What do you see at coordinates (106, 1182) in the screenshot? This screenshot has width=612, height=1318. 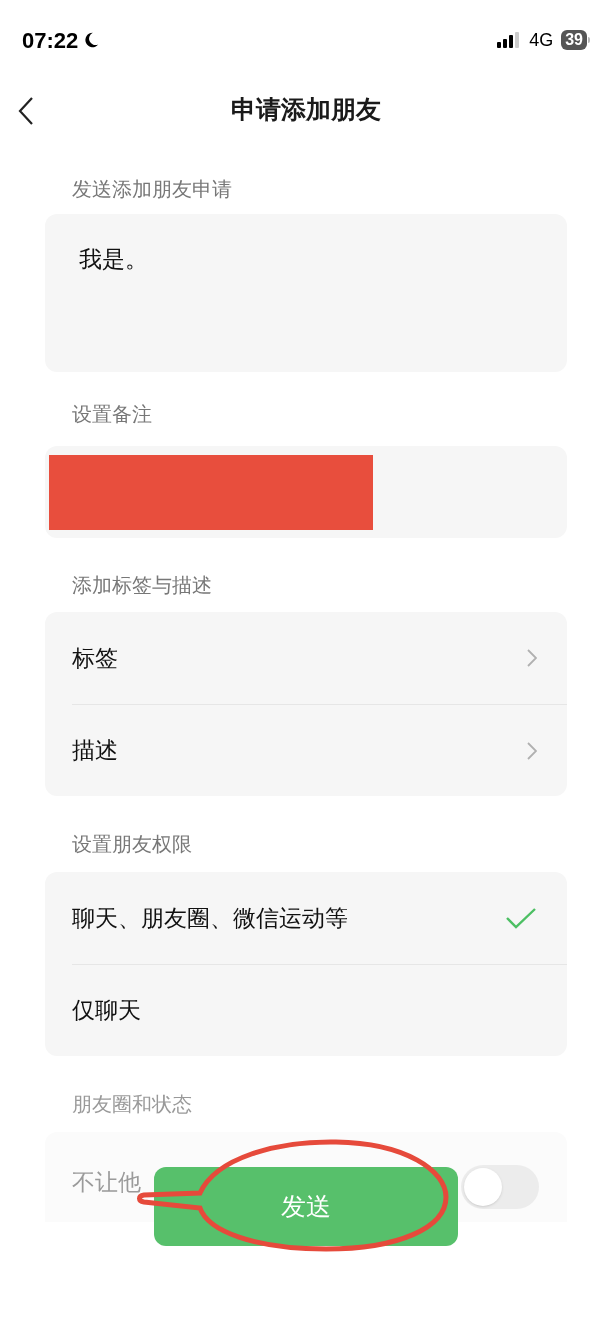 I see `row-label: 不让他` at bounding box center [106, 1182].